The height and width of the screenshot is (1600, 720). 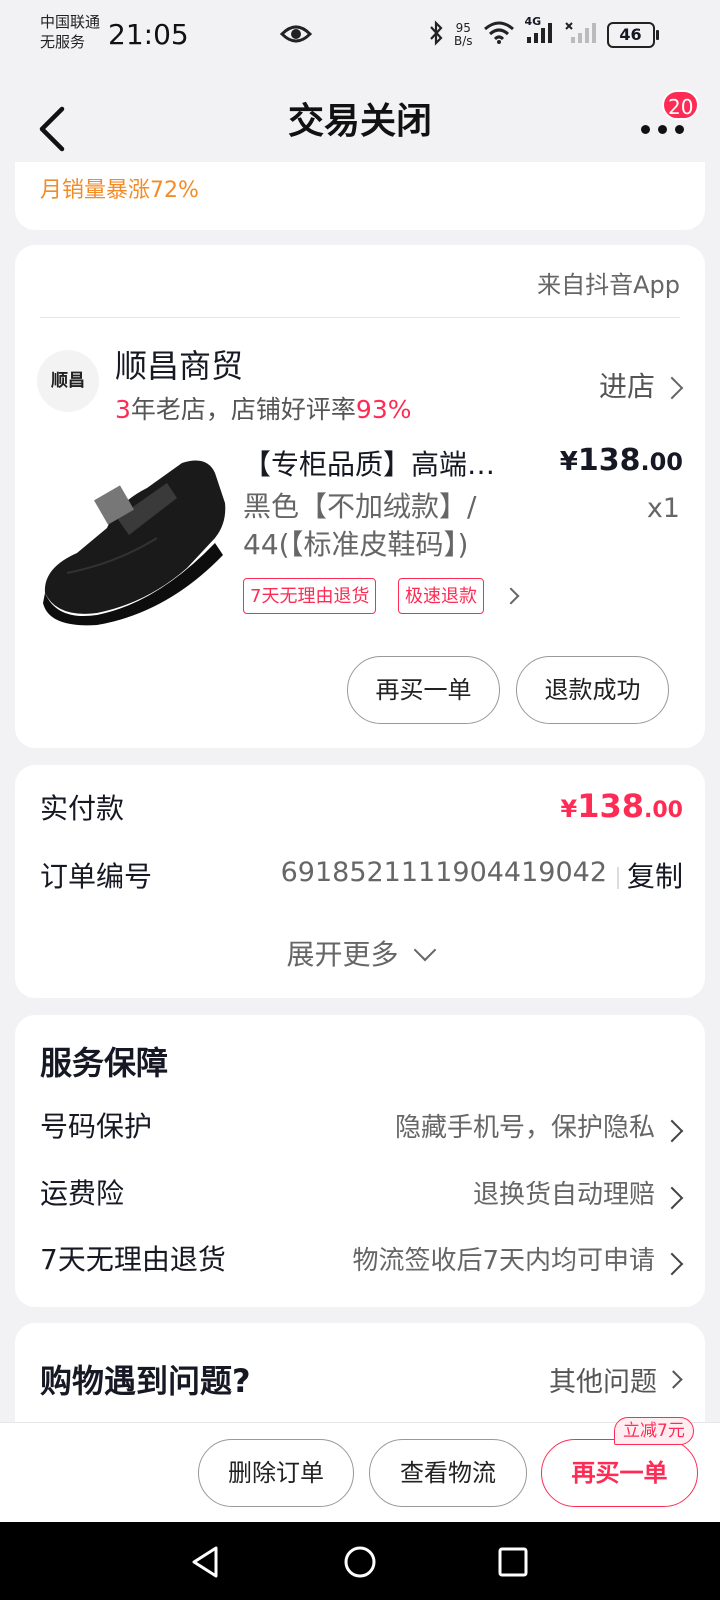 I want to click on system-icons: 95 B/s 4G 46, so click(x=543, y=33).